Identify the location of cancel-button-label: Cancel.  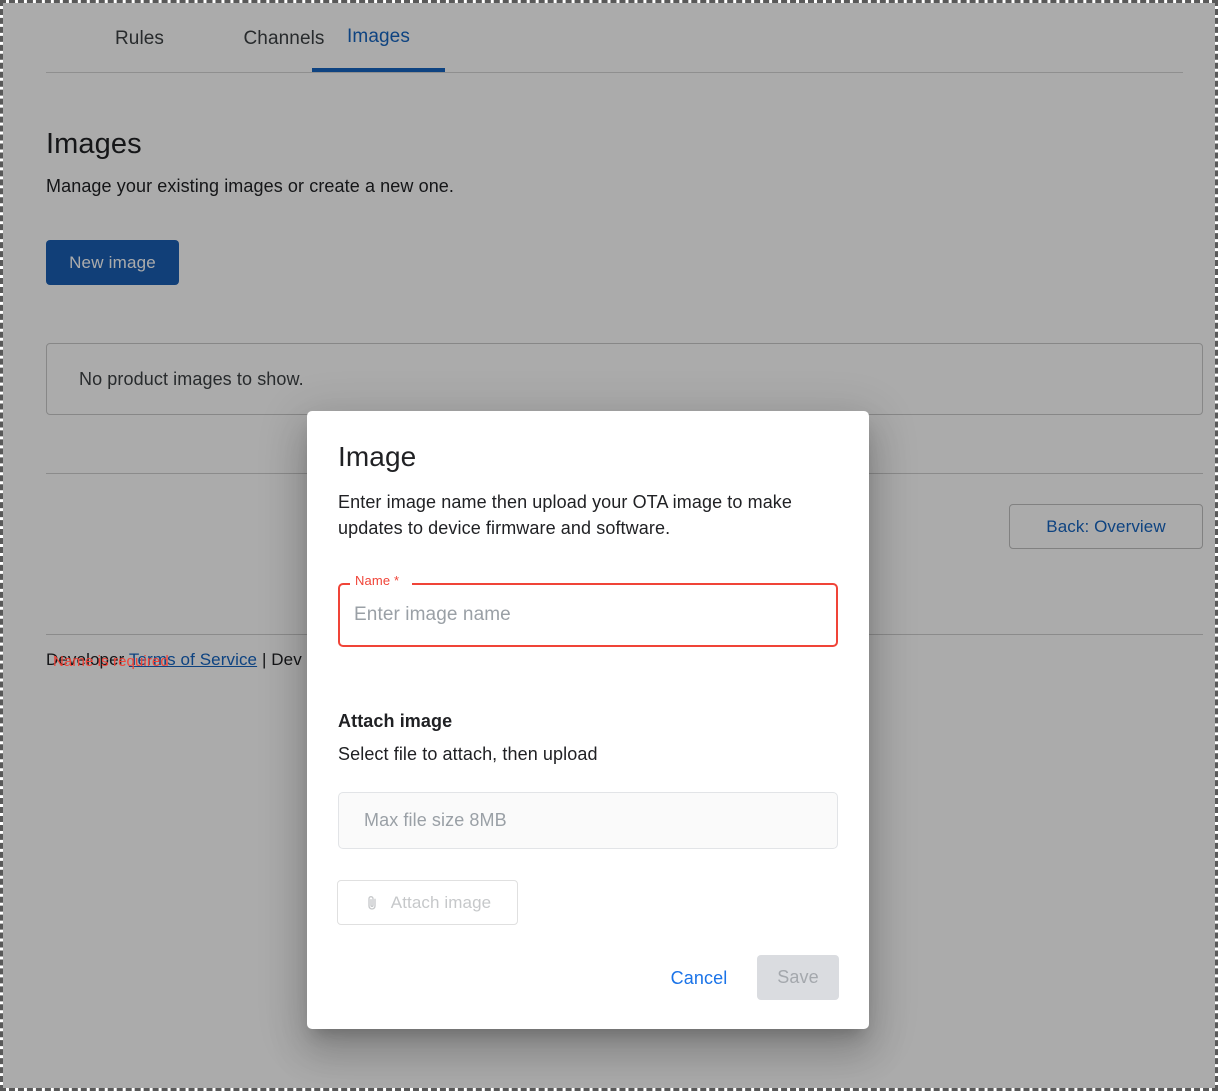
(699, 977).